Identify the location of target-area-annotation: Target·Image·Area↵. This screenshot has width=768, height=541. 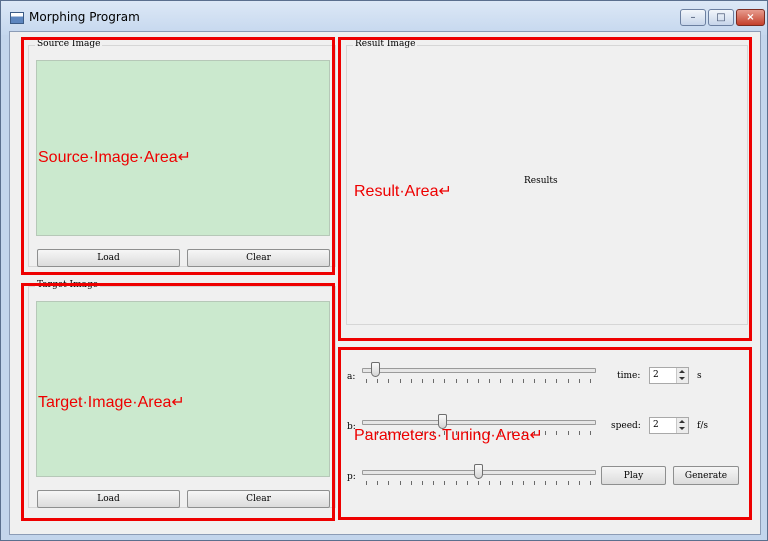
(111, 402).